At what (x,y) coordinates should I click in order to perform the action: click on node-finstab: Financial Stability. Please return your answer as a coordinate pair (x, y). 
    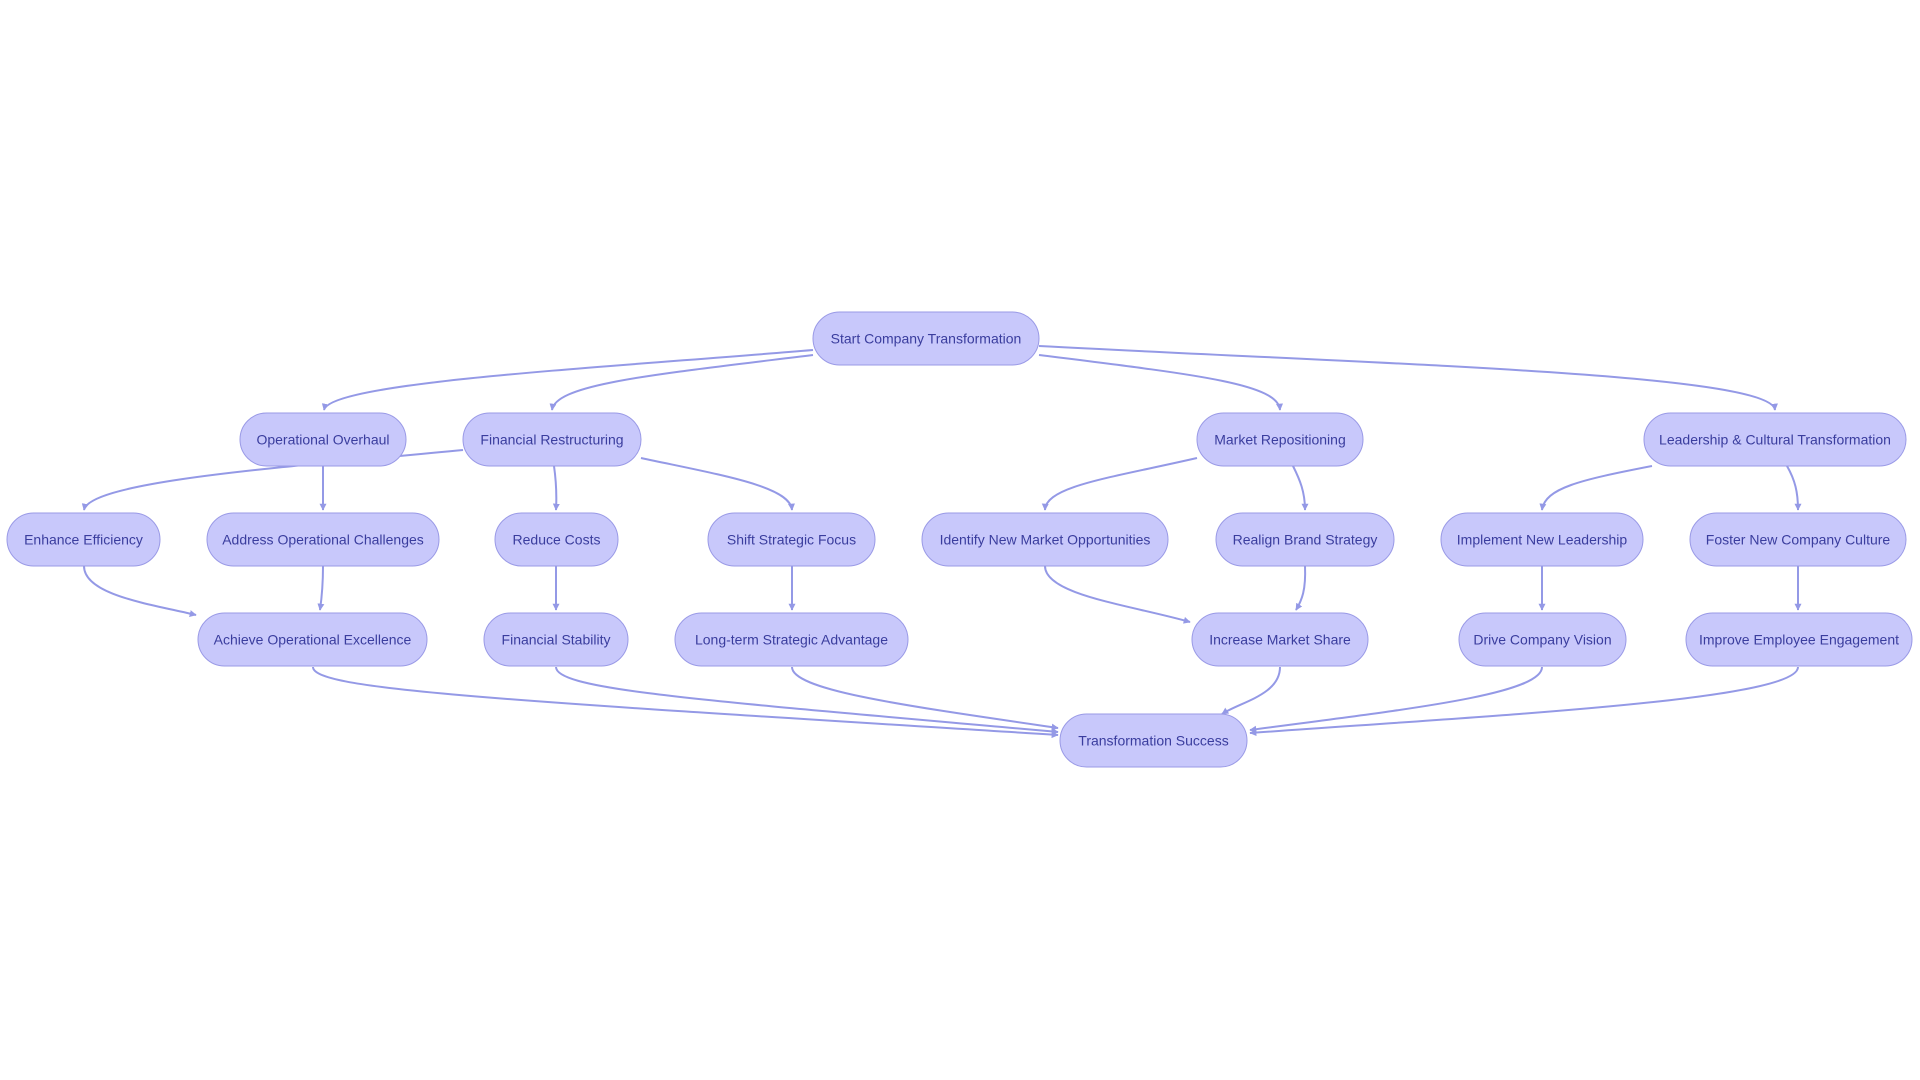
    Looking at the image, I should click on (556, 639).